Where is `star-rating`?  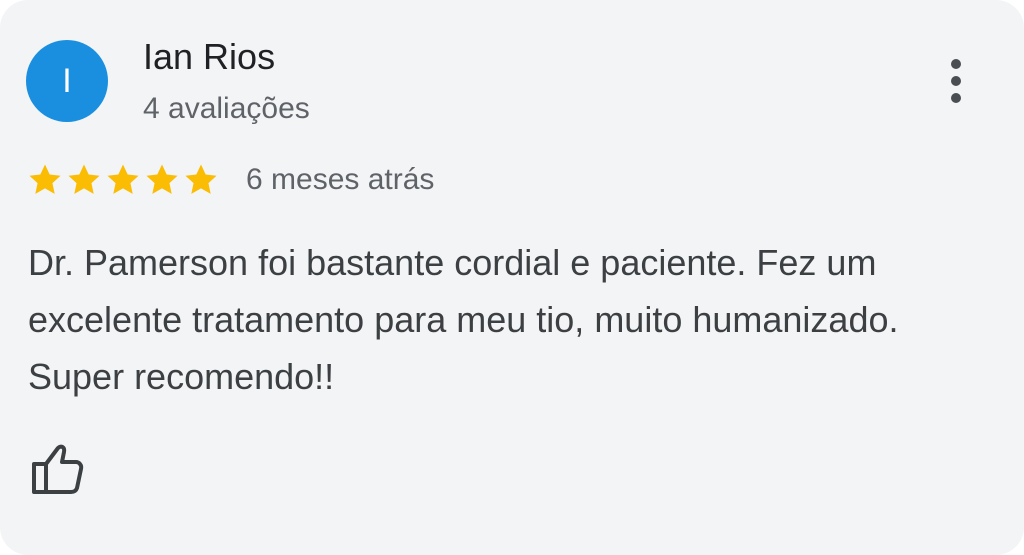 star-rating is located at coordinates (123, 180).